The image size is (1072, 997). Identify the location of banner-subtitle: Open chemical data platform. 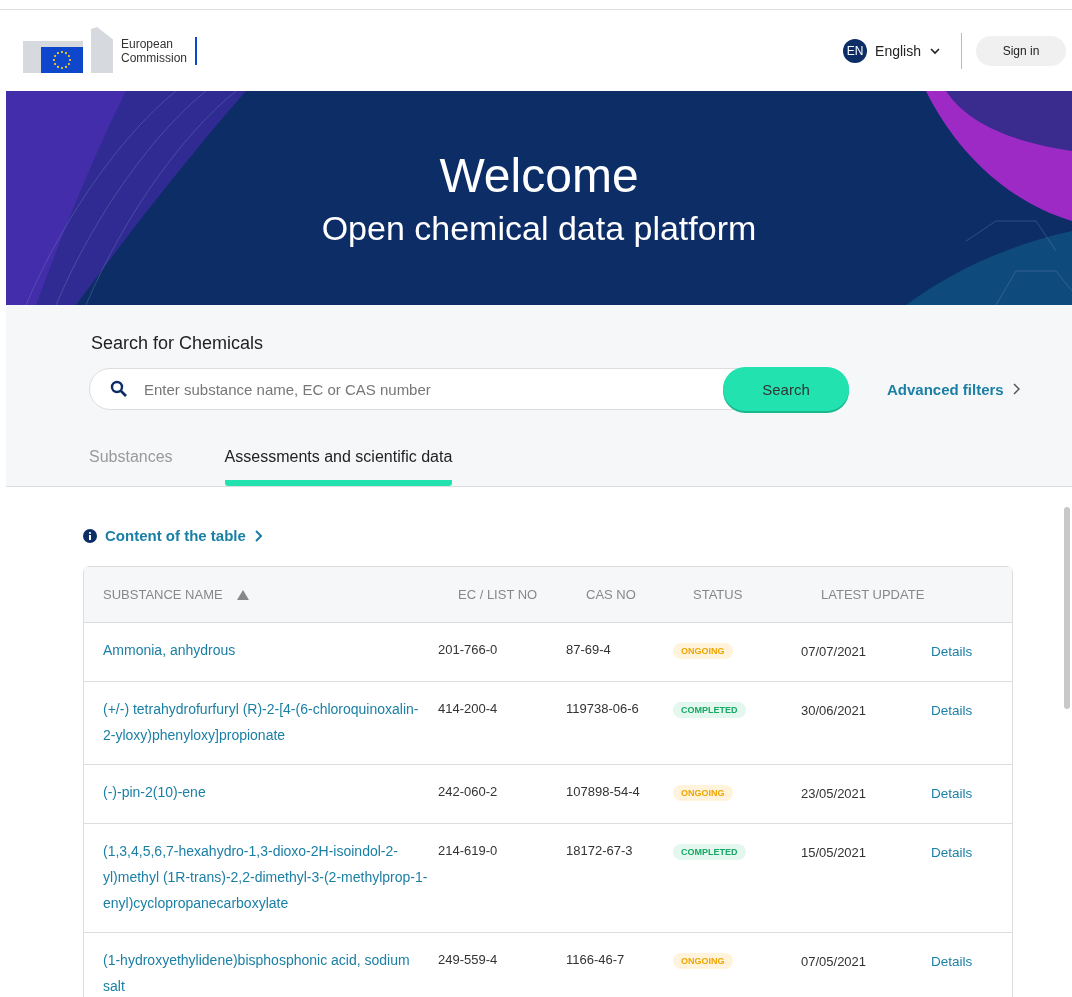
(539, 228).